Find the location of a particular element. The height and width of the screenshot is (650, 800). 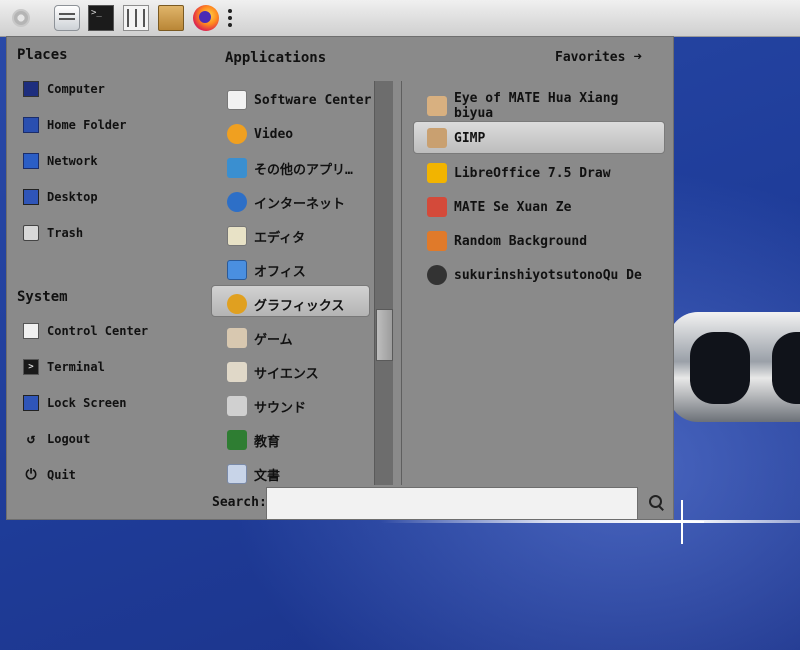

category-education: 教育 is located at coordinates (302, 440).